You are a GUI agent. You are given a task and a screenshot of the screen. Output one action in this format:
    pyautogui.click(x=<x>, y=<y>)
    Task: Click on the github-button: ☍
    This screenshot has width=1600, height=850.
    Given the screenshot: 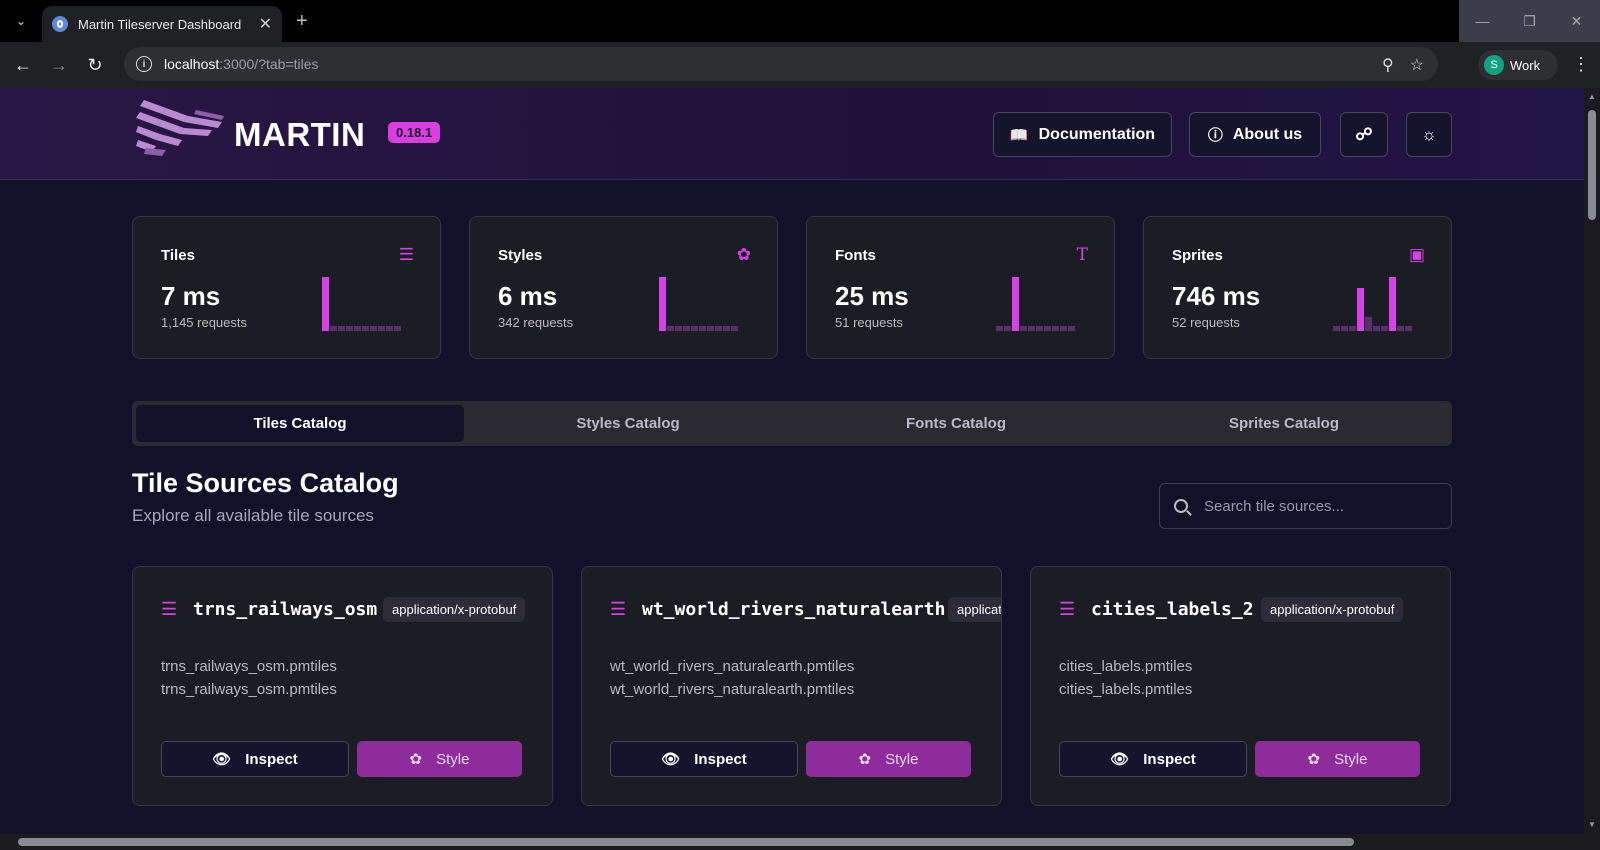 What is the action you would take?
    pyautogui.click(x=1364, y=134)
    